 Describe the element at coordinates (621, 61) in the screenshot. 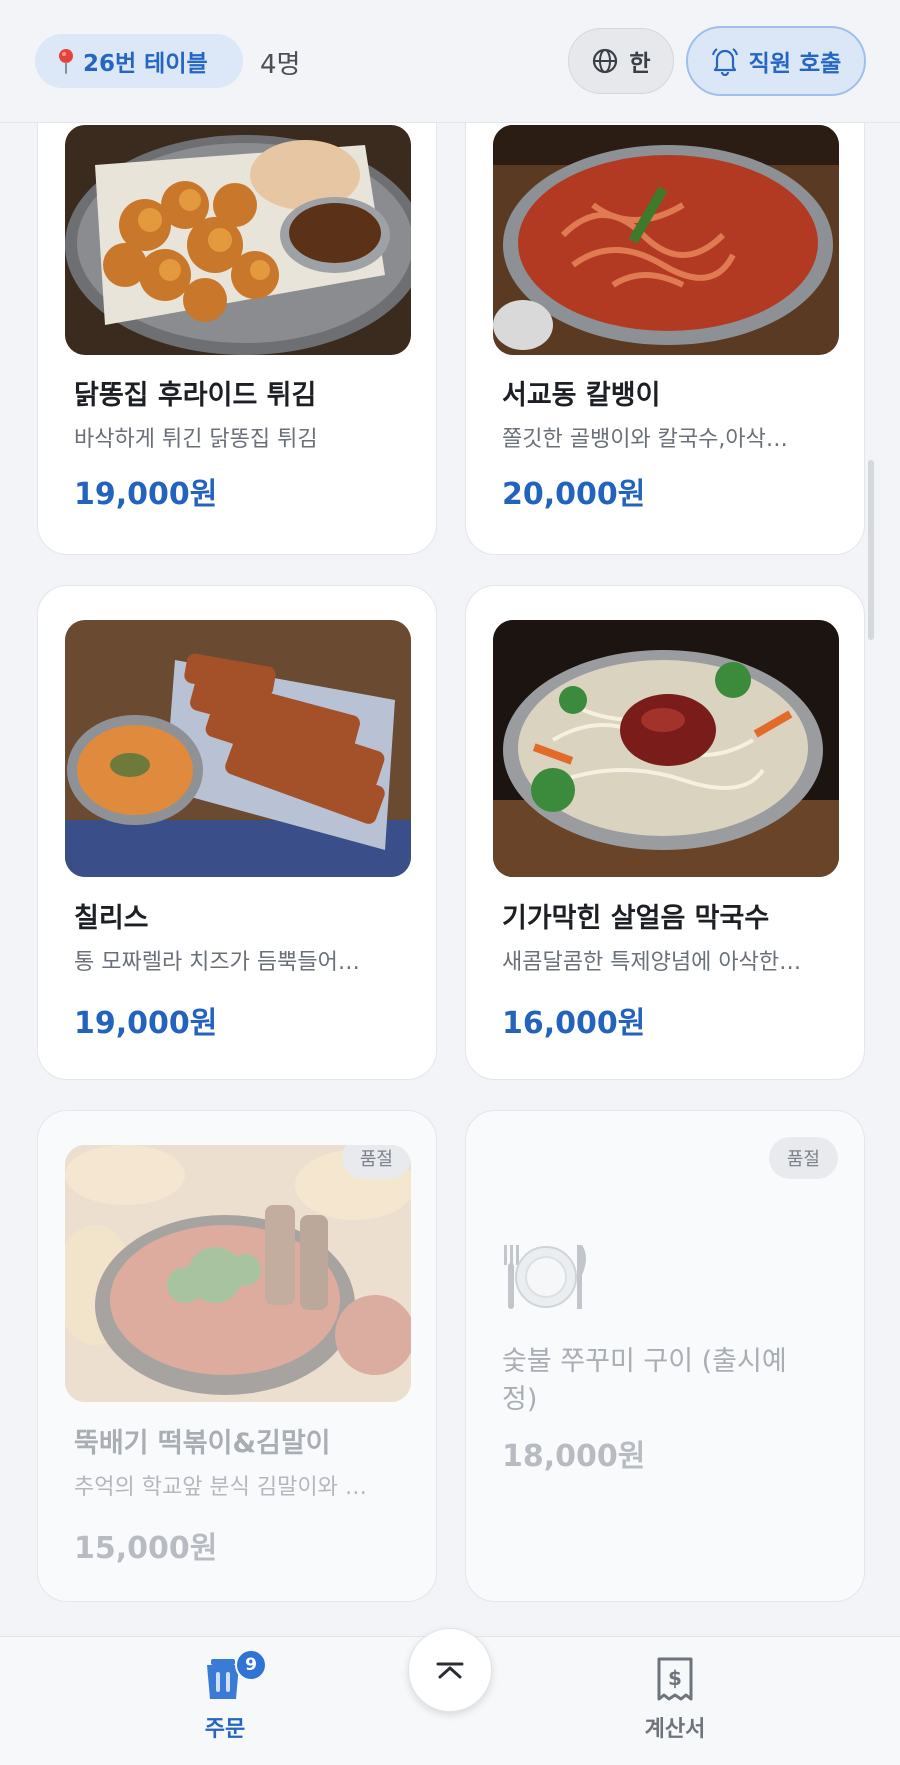

I see `language-button: 한` at that location.